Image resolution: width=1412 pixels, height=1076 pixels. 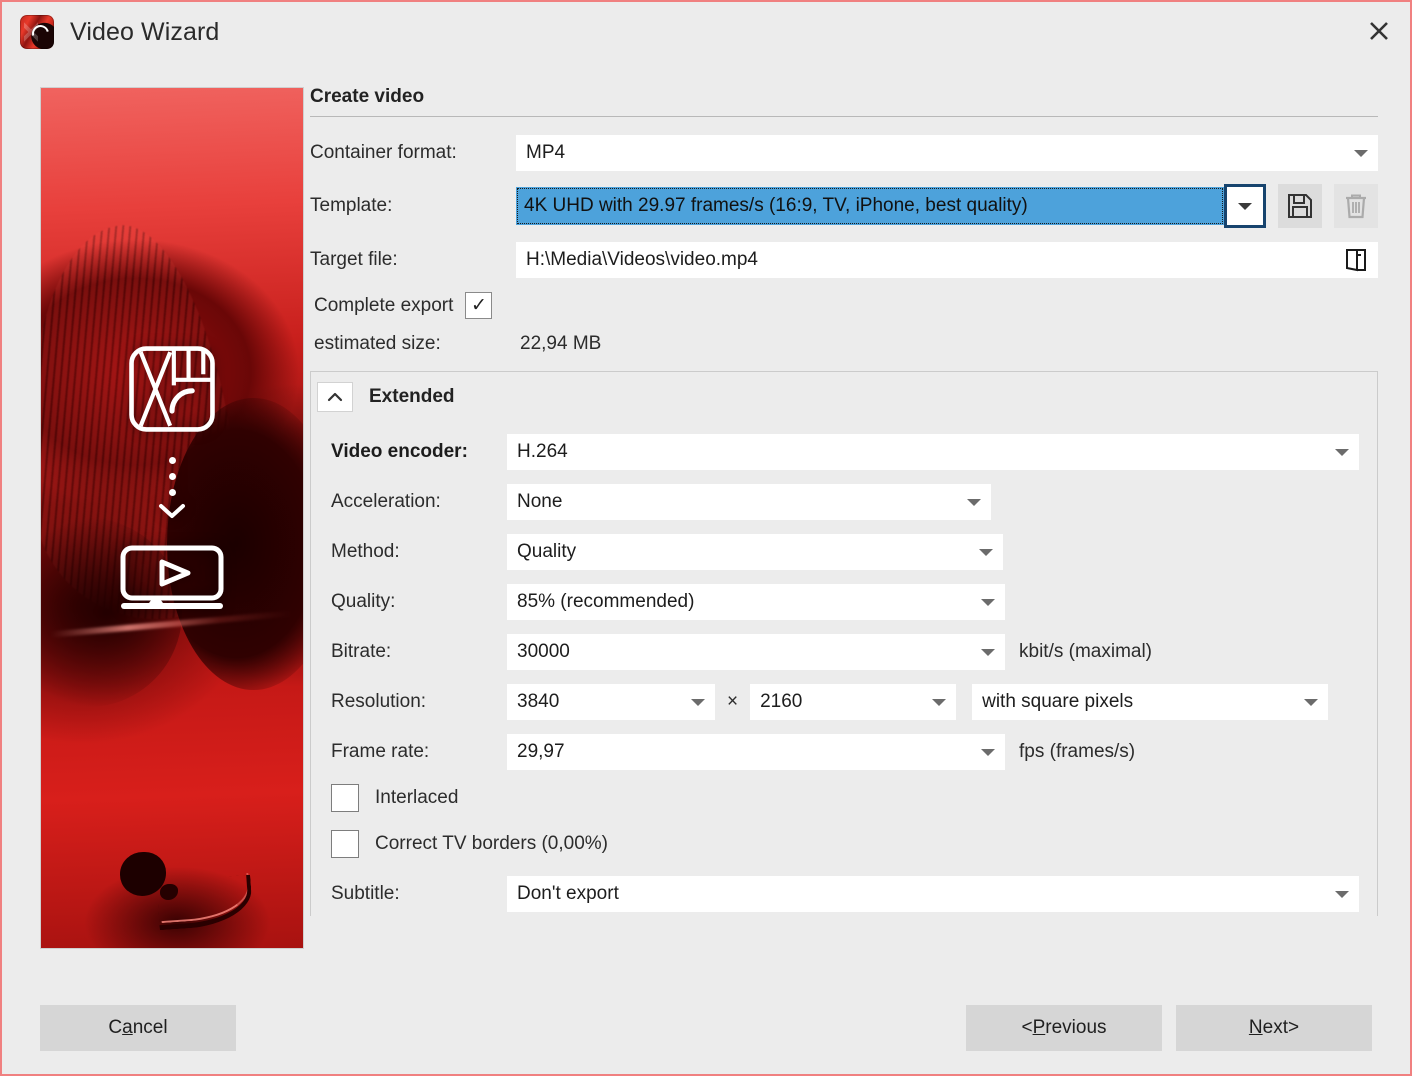 I want to click on target-file-value: H:\Media\Videos\video.mp4, so click(x=642, y=259).